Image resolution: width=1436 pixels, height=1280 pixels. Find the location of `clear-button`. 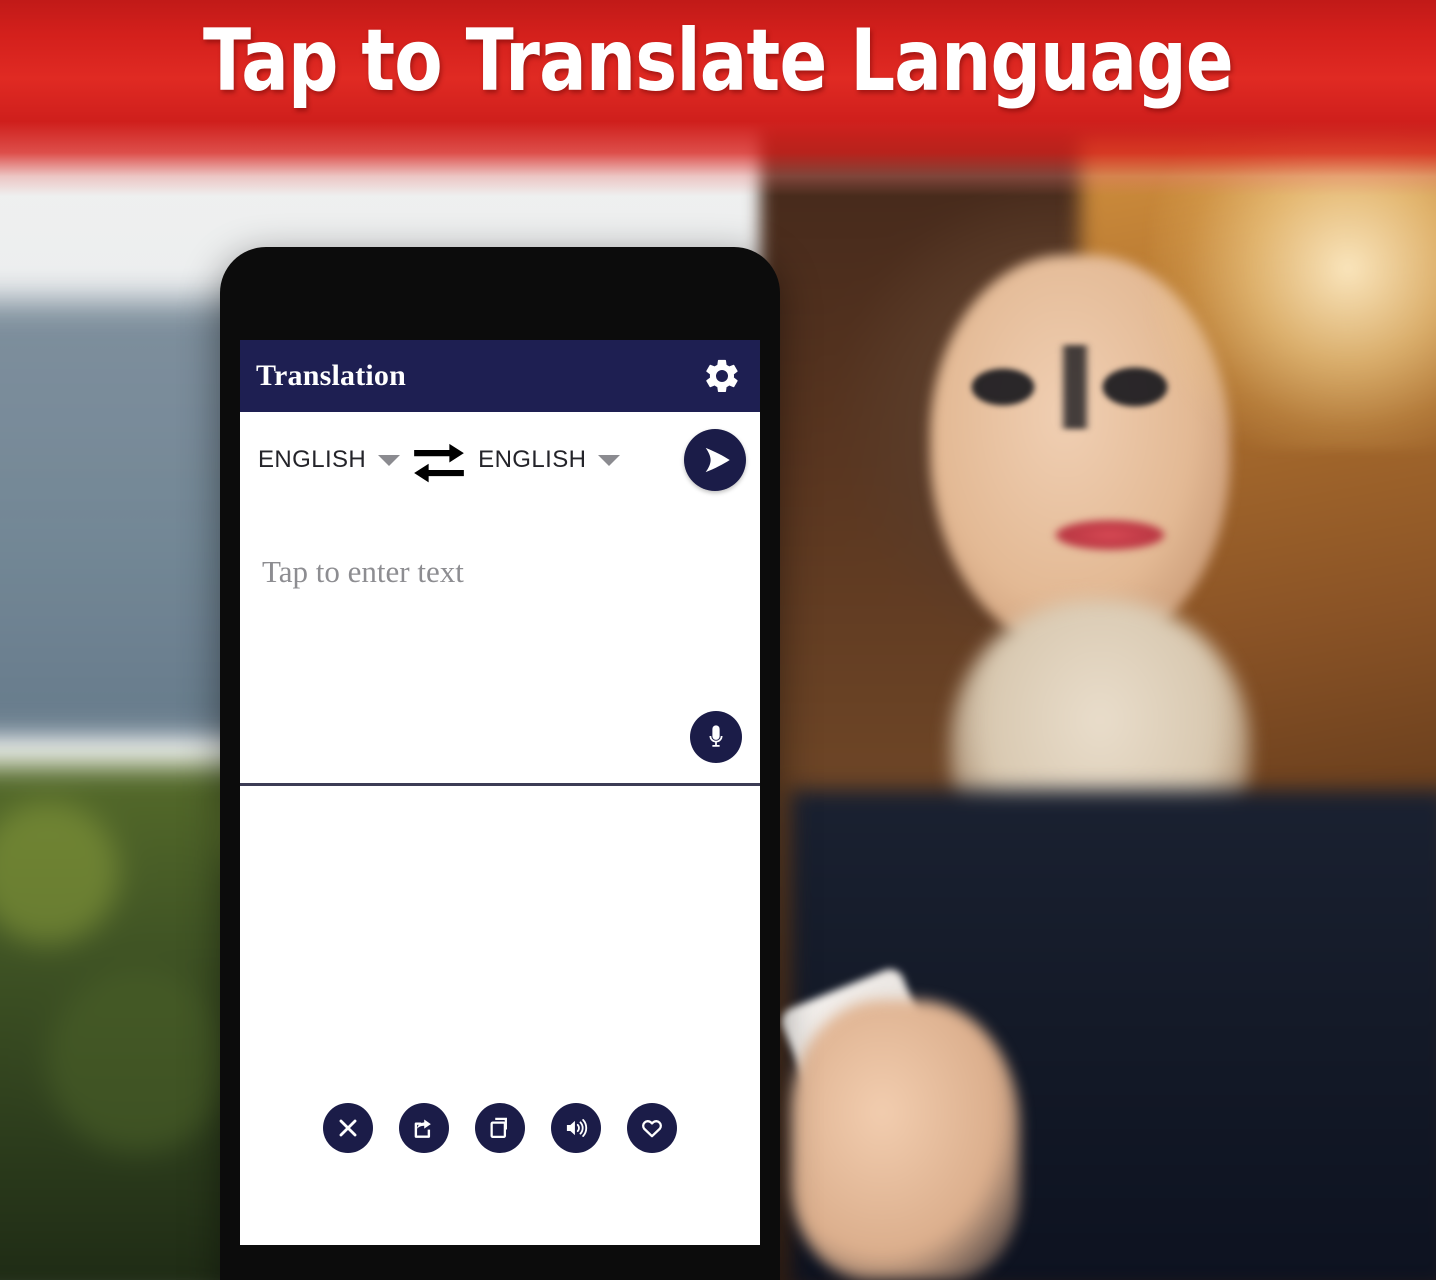

clear-button is located at coordinates (348, 1128).